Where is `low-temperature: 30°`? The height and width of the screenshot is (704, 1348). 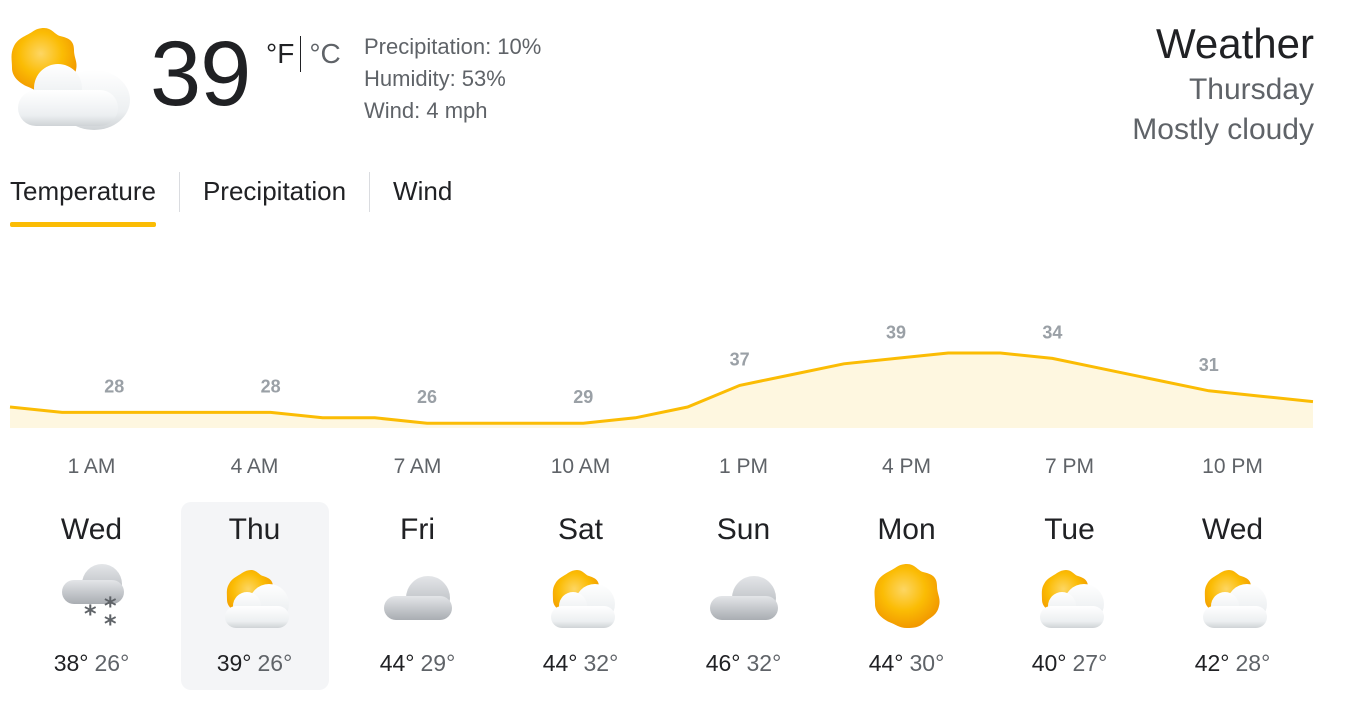 low-temperature: 30° is located at coordinates (927, 663).